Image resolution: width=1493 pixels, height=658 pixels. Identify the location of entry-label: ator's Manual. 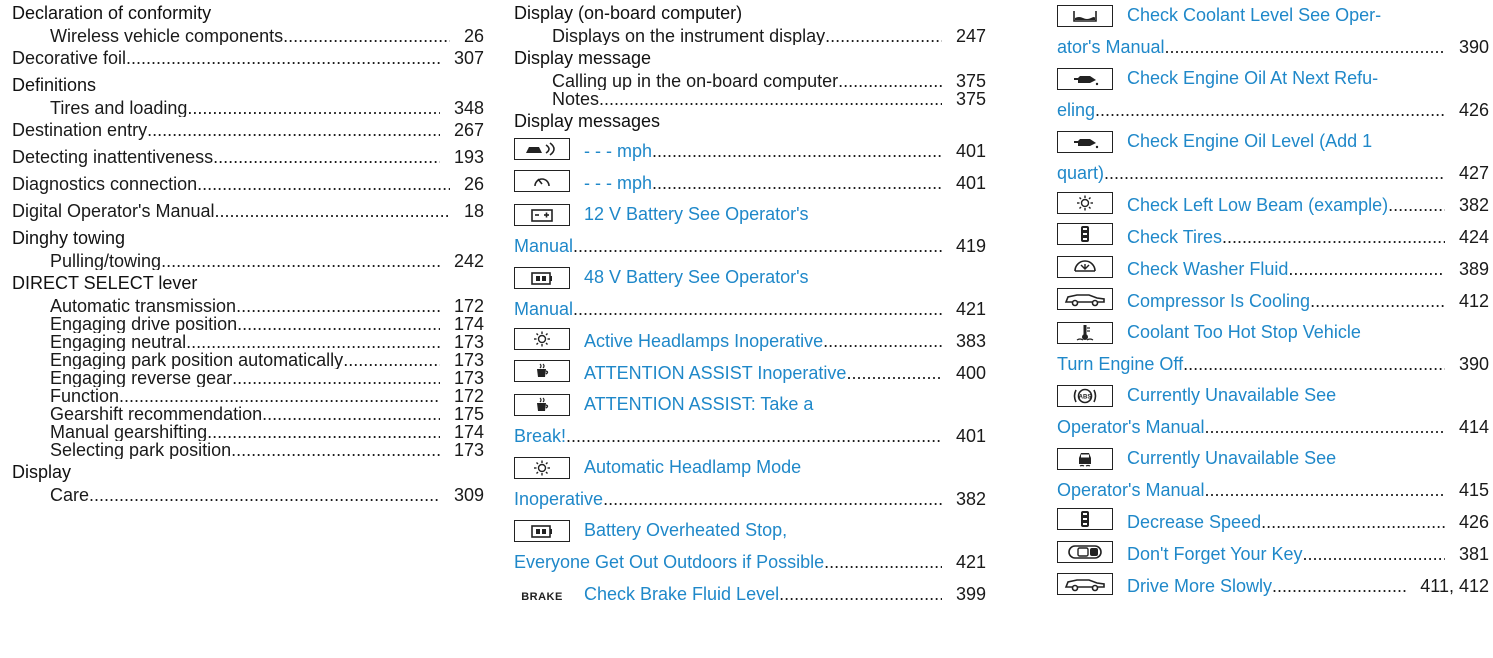
(1111, 47).